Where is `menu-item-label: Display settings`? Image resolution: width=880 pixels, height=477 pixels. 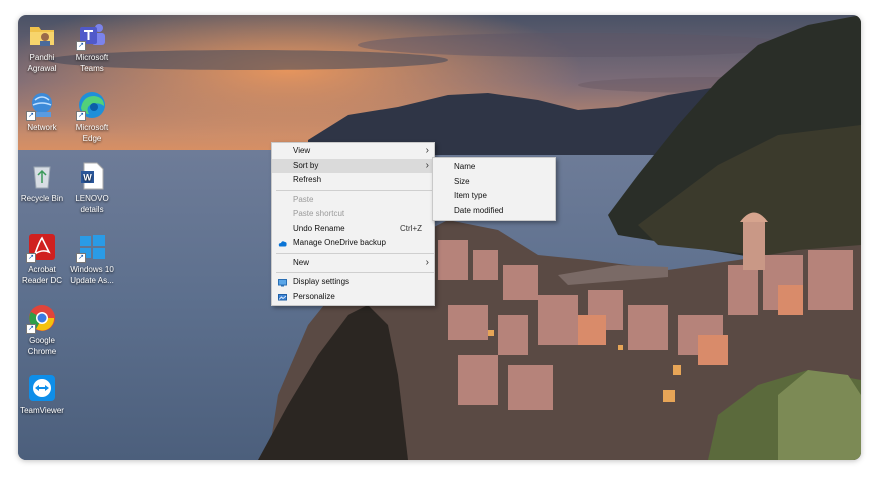
menu-item-label: Display settings is located at coordinates (321, 281).